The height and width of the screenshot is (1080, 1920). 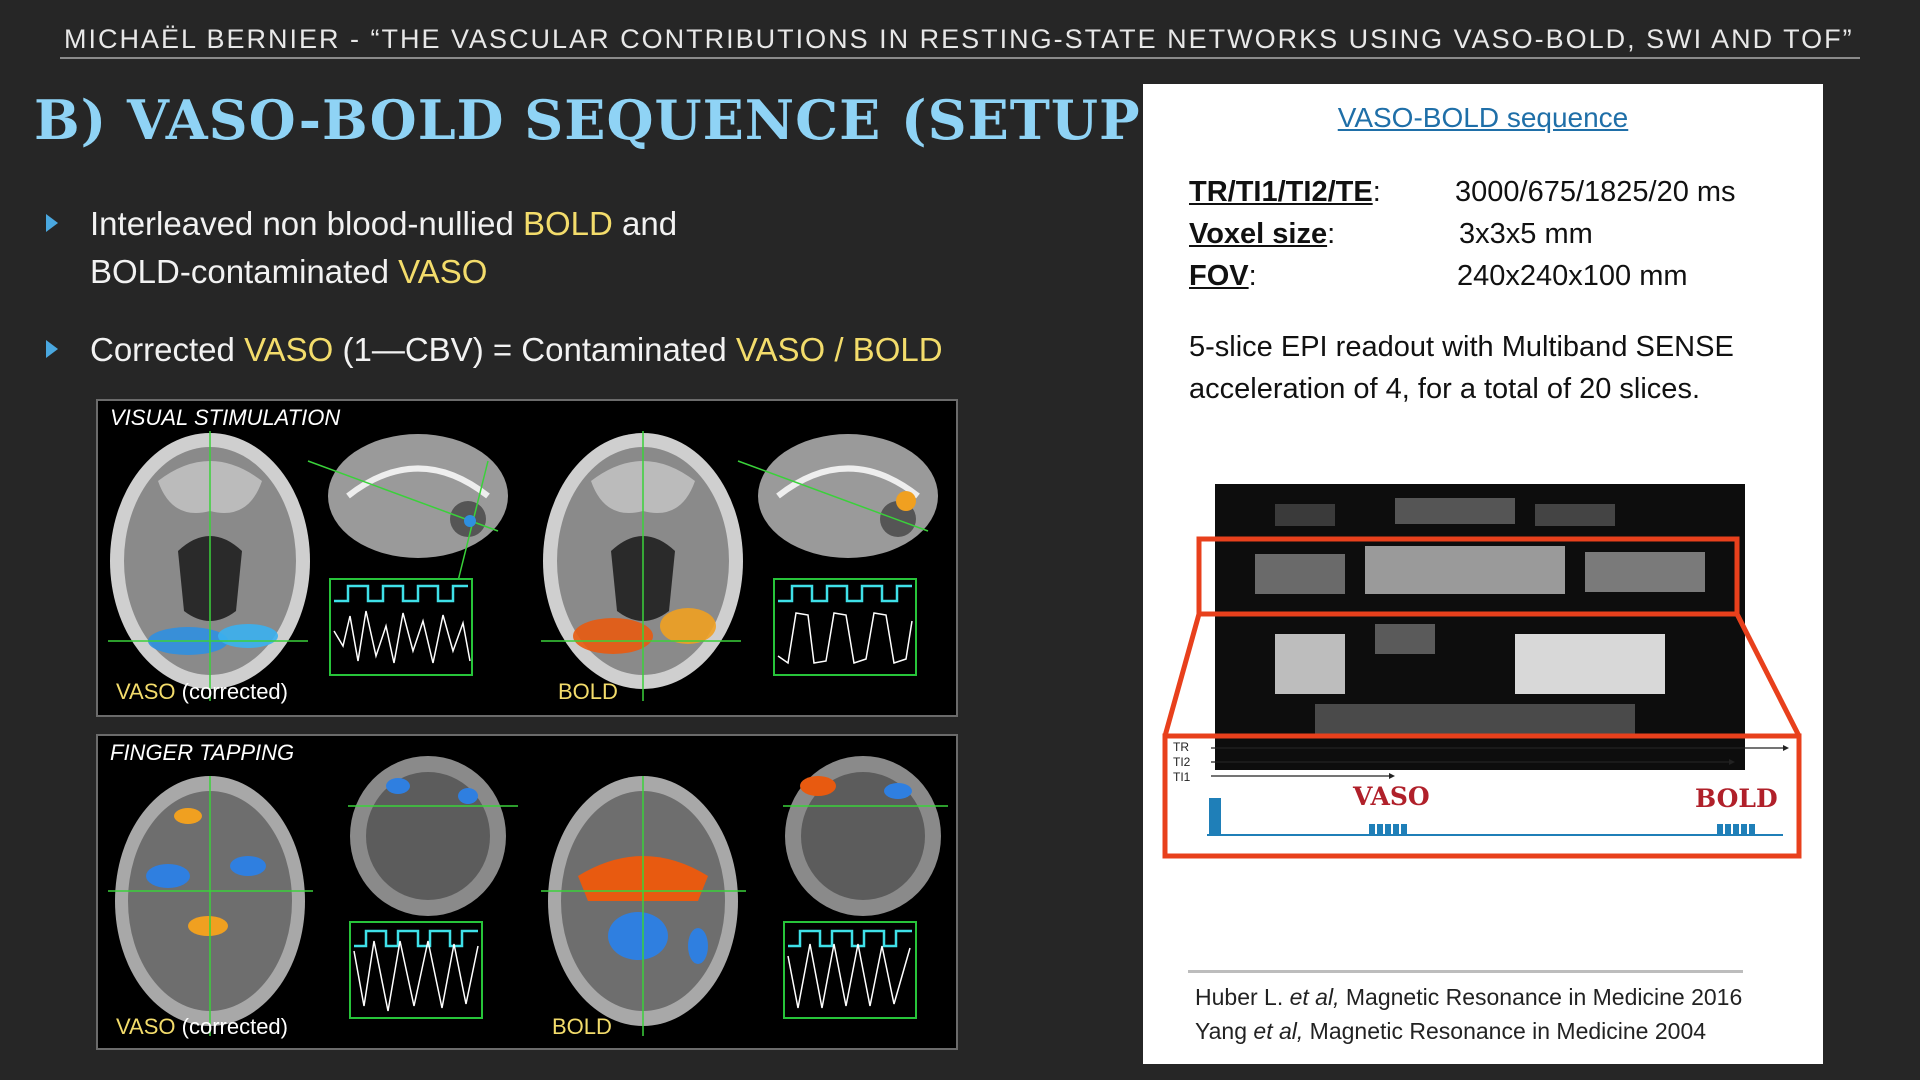 I want to click on bullet-1-highlight-bold: BOLD, so click(x=567, y=223).